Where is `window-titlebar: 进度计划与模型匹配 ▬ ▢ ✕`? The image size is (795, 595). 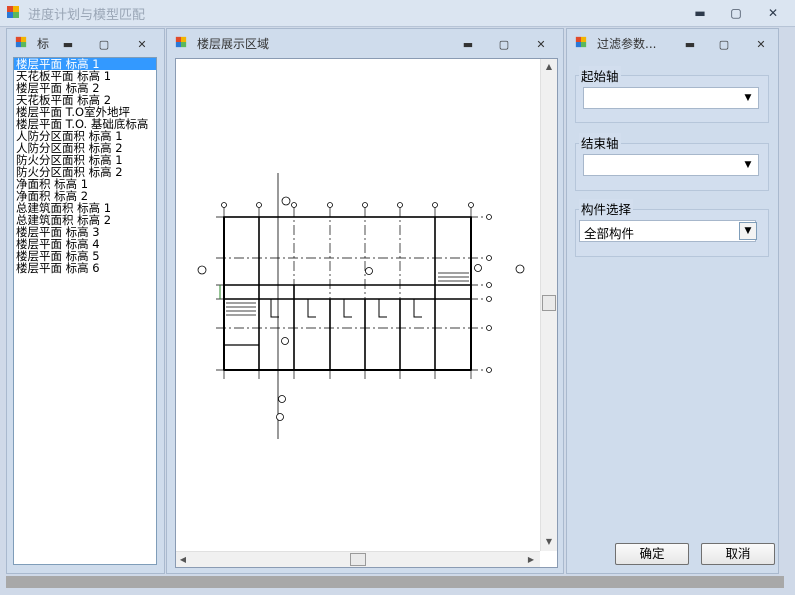
window-titlebar: 进度计划与模型匹配 ▬ ▢ ✕ is located at coordinates (397, 13).